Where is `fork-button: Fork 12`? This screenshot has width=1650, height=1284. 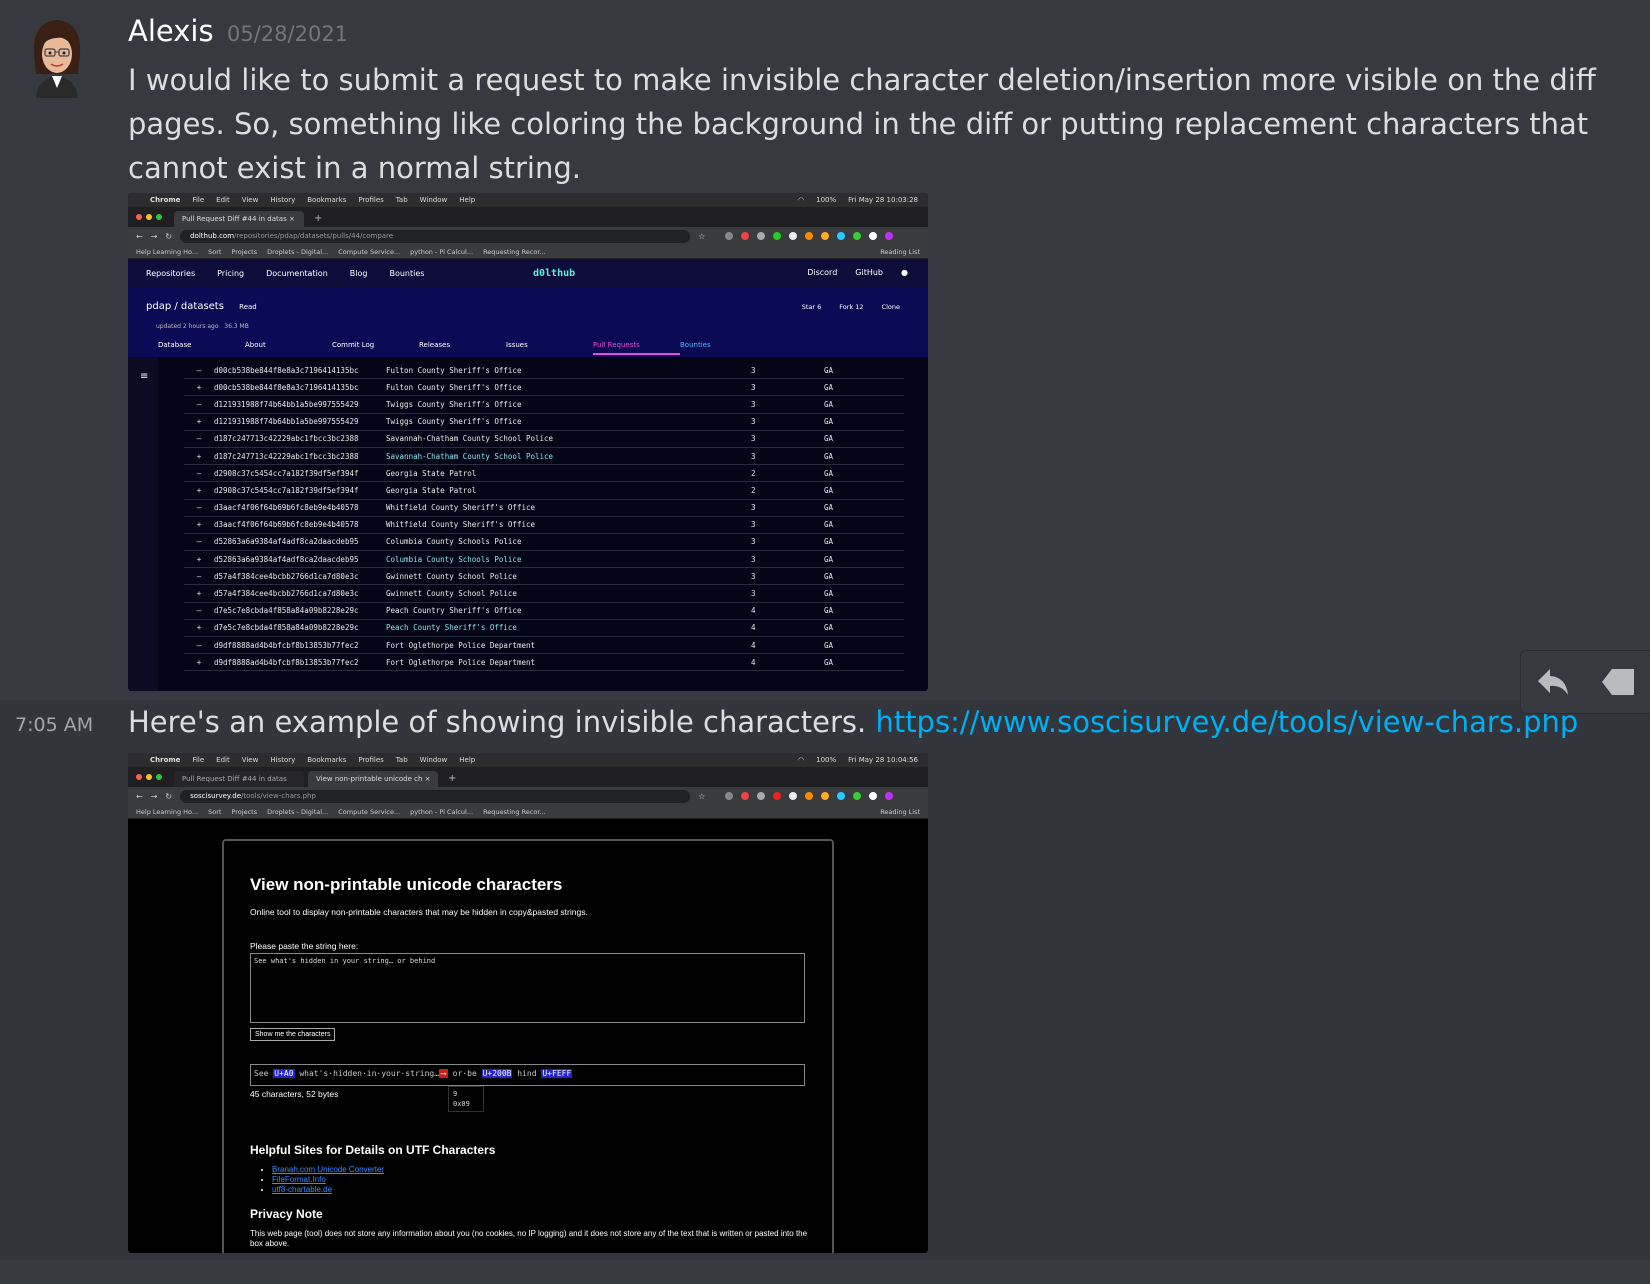 fork-button: Fork 12 is located at coordinates (851, 307).